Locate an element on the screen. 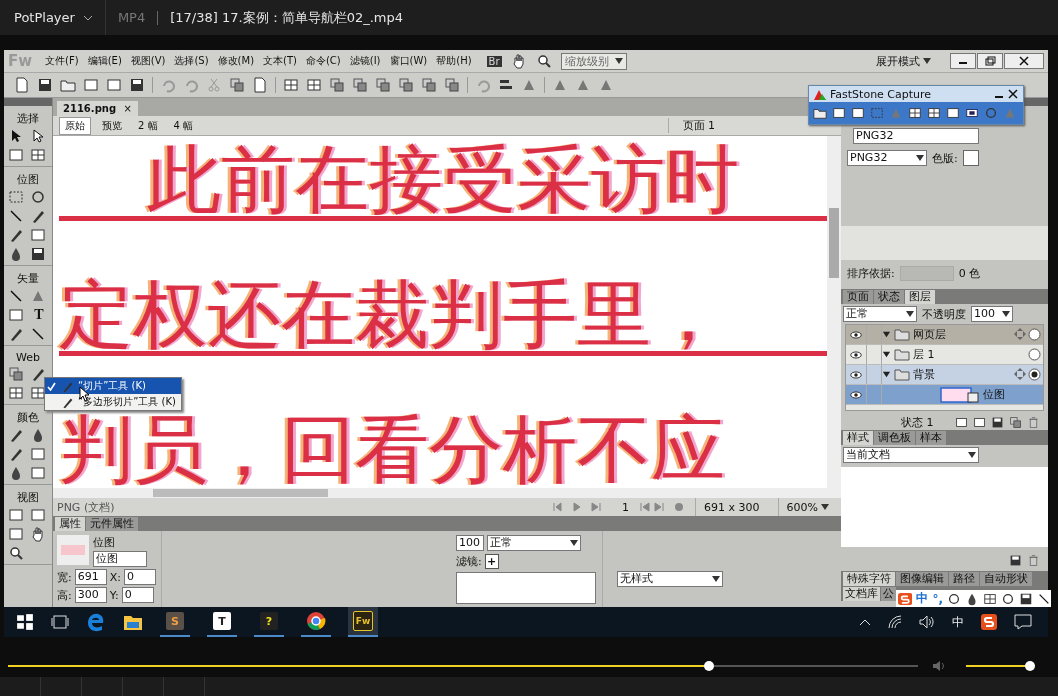 The image size is (1058, 696). panel-tab: 文档库 is located at coordinates (861, 594).